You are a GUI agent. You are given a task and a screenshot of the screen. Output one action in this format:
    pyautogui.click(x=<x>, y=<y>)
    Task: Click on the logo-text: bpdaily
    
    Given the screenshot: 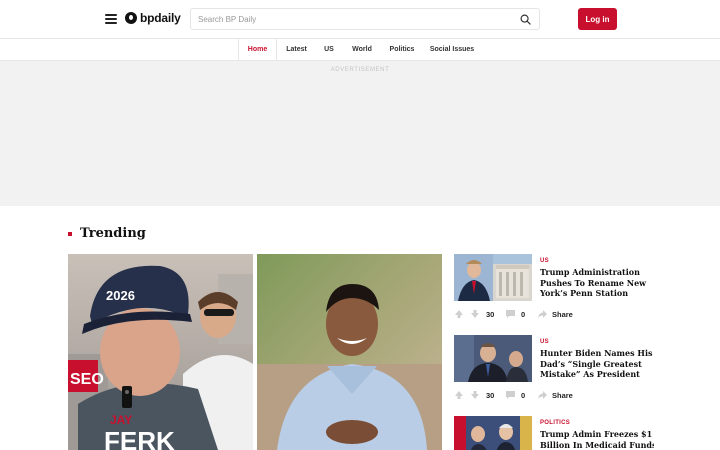 What is the action you would take?
    pyautogui.click(x=160, y=18)
    